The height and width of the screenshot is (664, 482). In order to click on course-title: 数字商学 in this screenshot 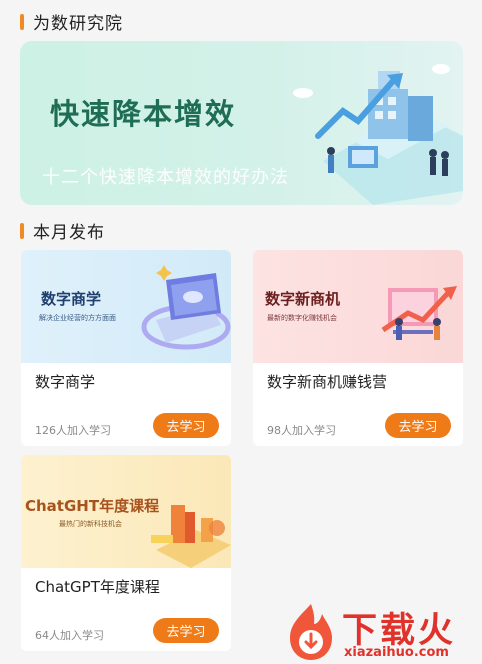, I will do `click(65, 382)`.